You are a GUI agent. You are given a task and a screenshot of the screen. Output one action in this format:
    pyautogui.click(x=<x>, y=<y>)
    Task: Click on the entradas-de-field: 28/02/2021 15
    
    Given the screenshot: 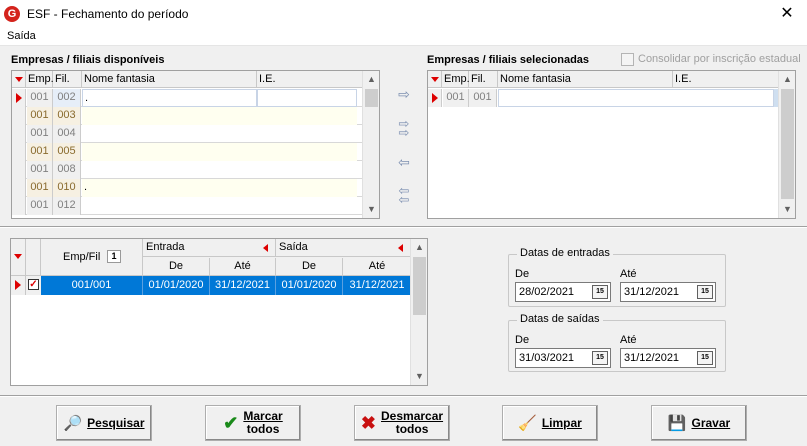 What is the action you would take?
    pyautogui.click(x=563, y=292)
    